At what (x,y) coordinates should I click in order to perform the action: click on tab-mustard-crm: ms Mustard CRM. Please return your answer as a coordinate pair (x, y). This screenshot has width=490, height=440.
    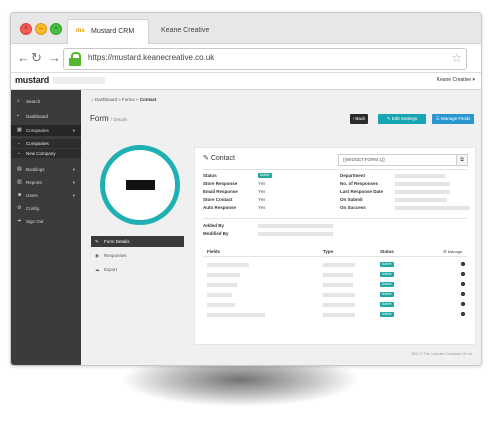
    Looking at the image, I should click on (108, 31).